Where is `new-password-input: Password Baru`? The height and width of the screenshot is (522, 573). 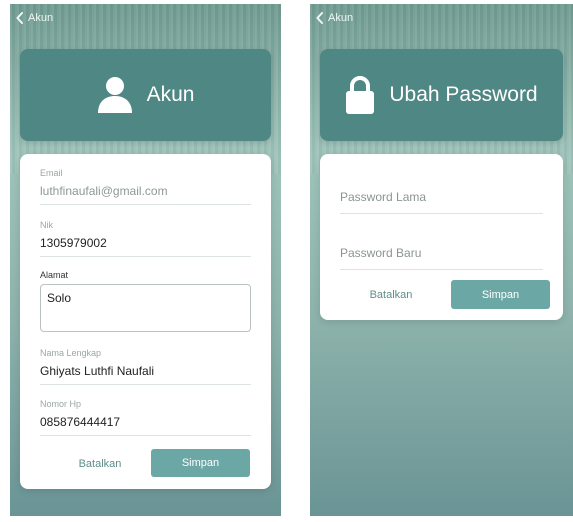 new-password-input: Password Baru is located at coordinates (441, 258).